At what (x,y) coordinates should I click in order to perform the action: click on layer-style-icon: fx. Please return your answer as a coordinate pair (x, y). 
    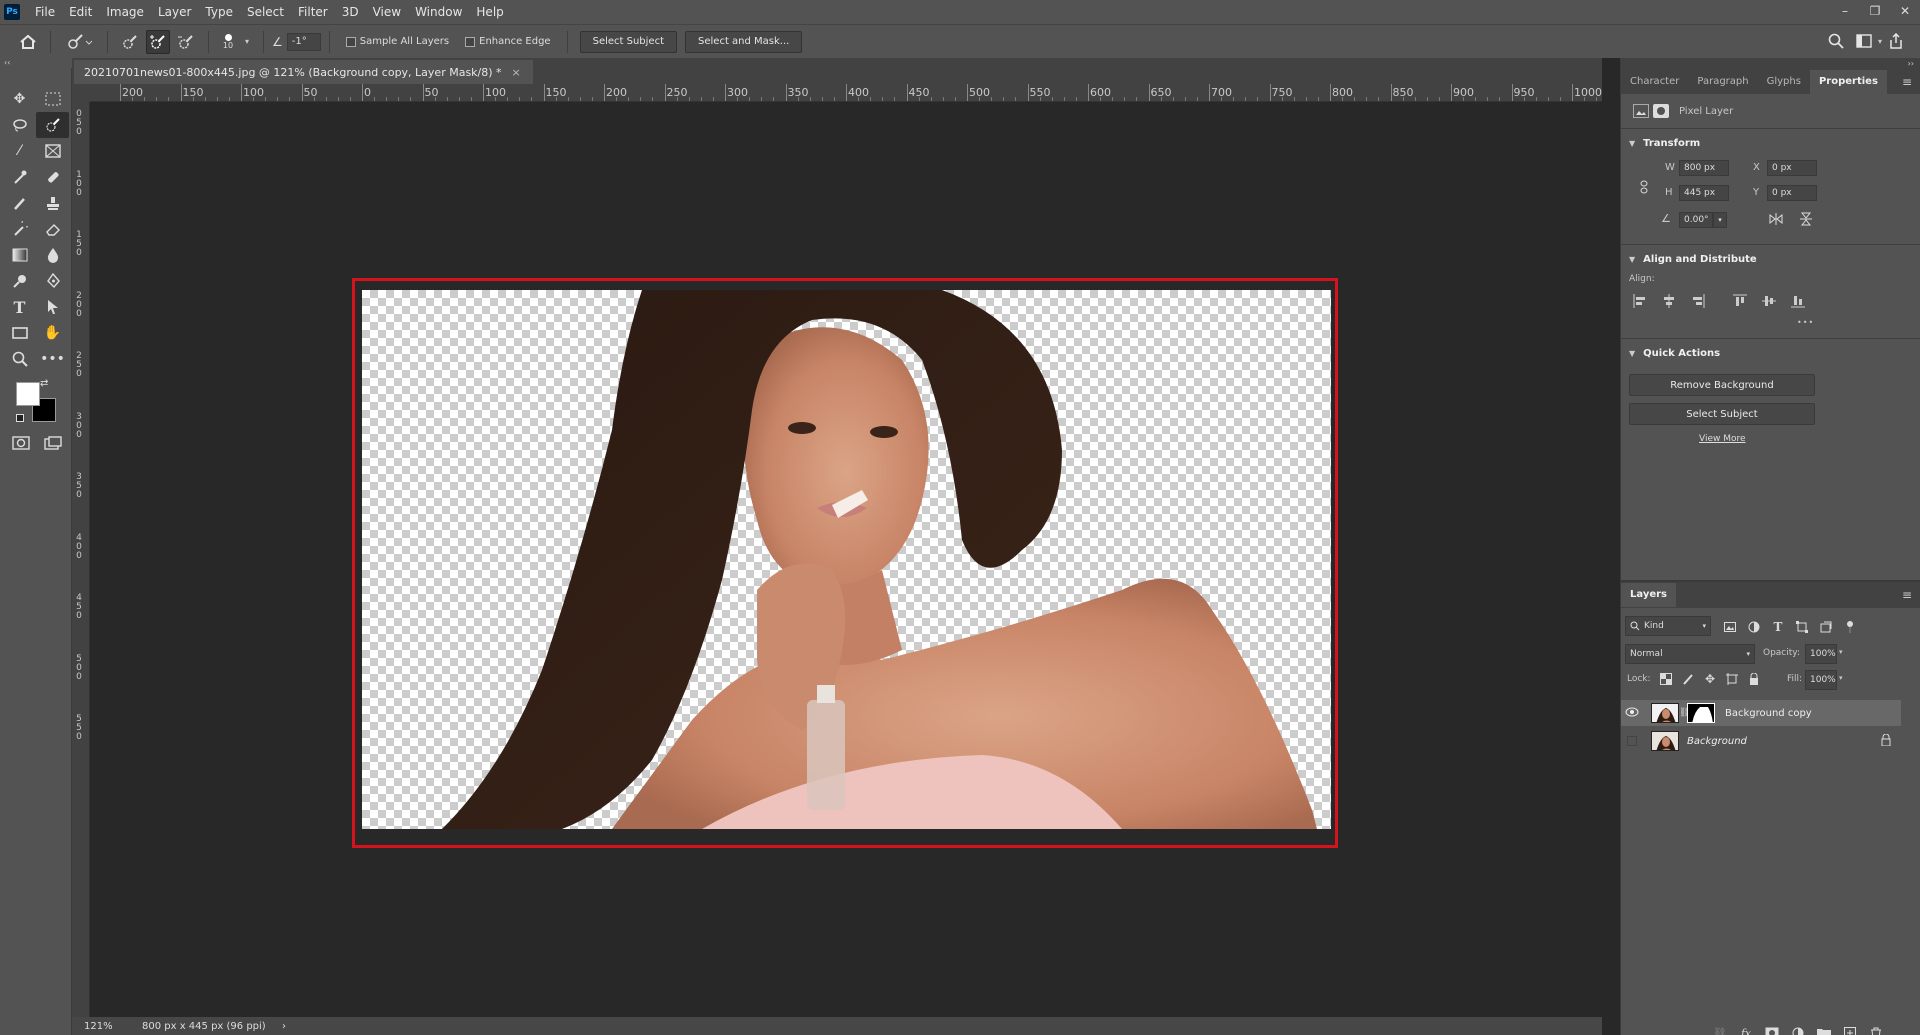
    Looking at the image, I should click on (1746, 1029).